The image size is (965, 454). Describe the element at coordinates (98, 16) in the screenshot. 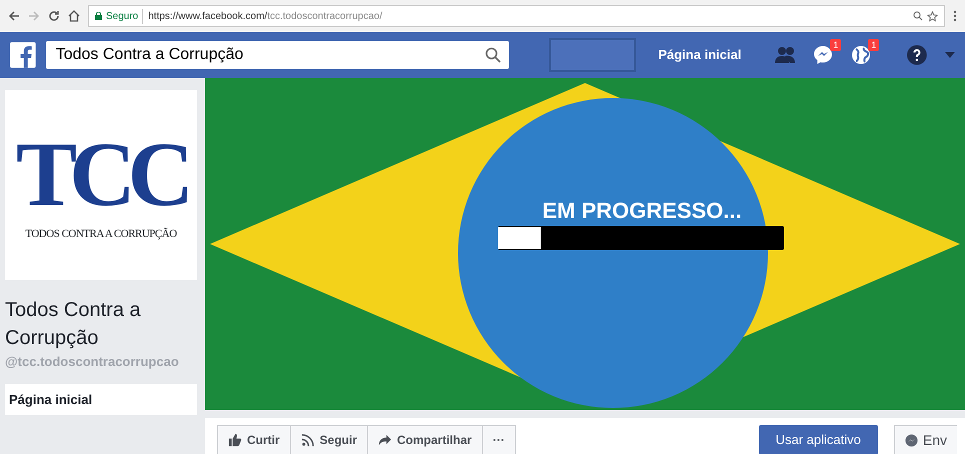

I see `lock-icon` at that location.